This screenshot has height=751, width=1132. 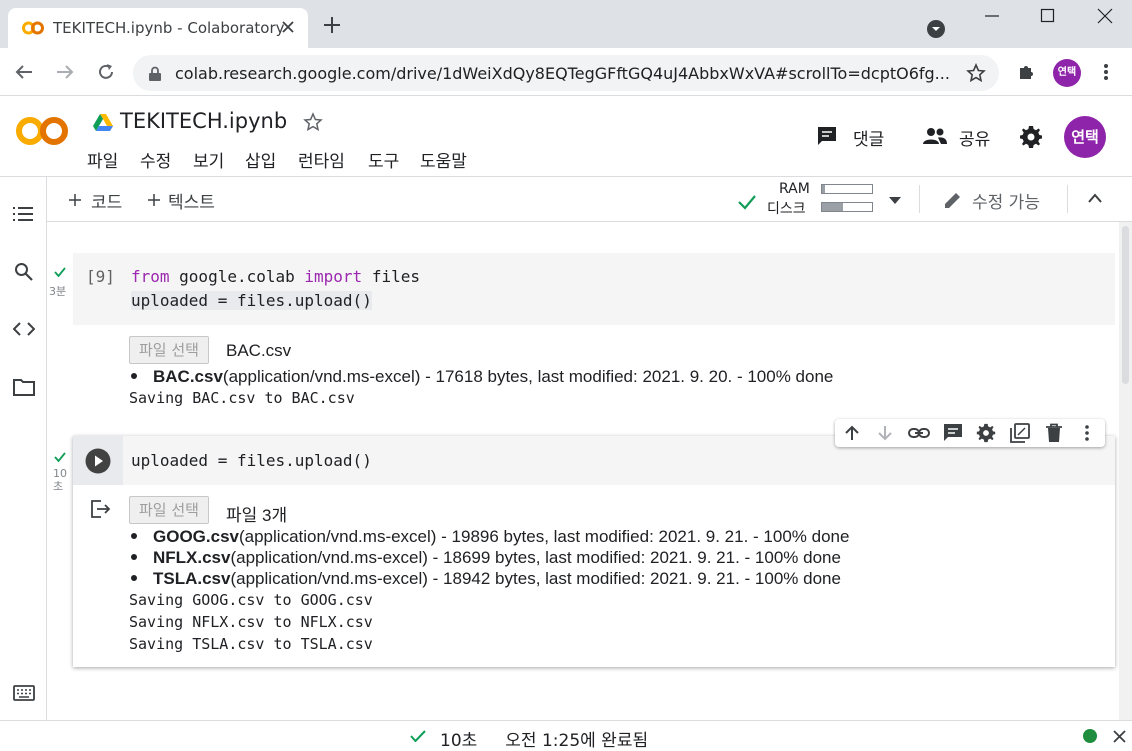 I want to click on run-icon, so click(x=98, y=461).